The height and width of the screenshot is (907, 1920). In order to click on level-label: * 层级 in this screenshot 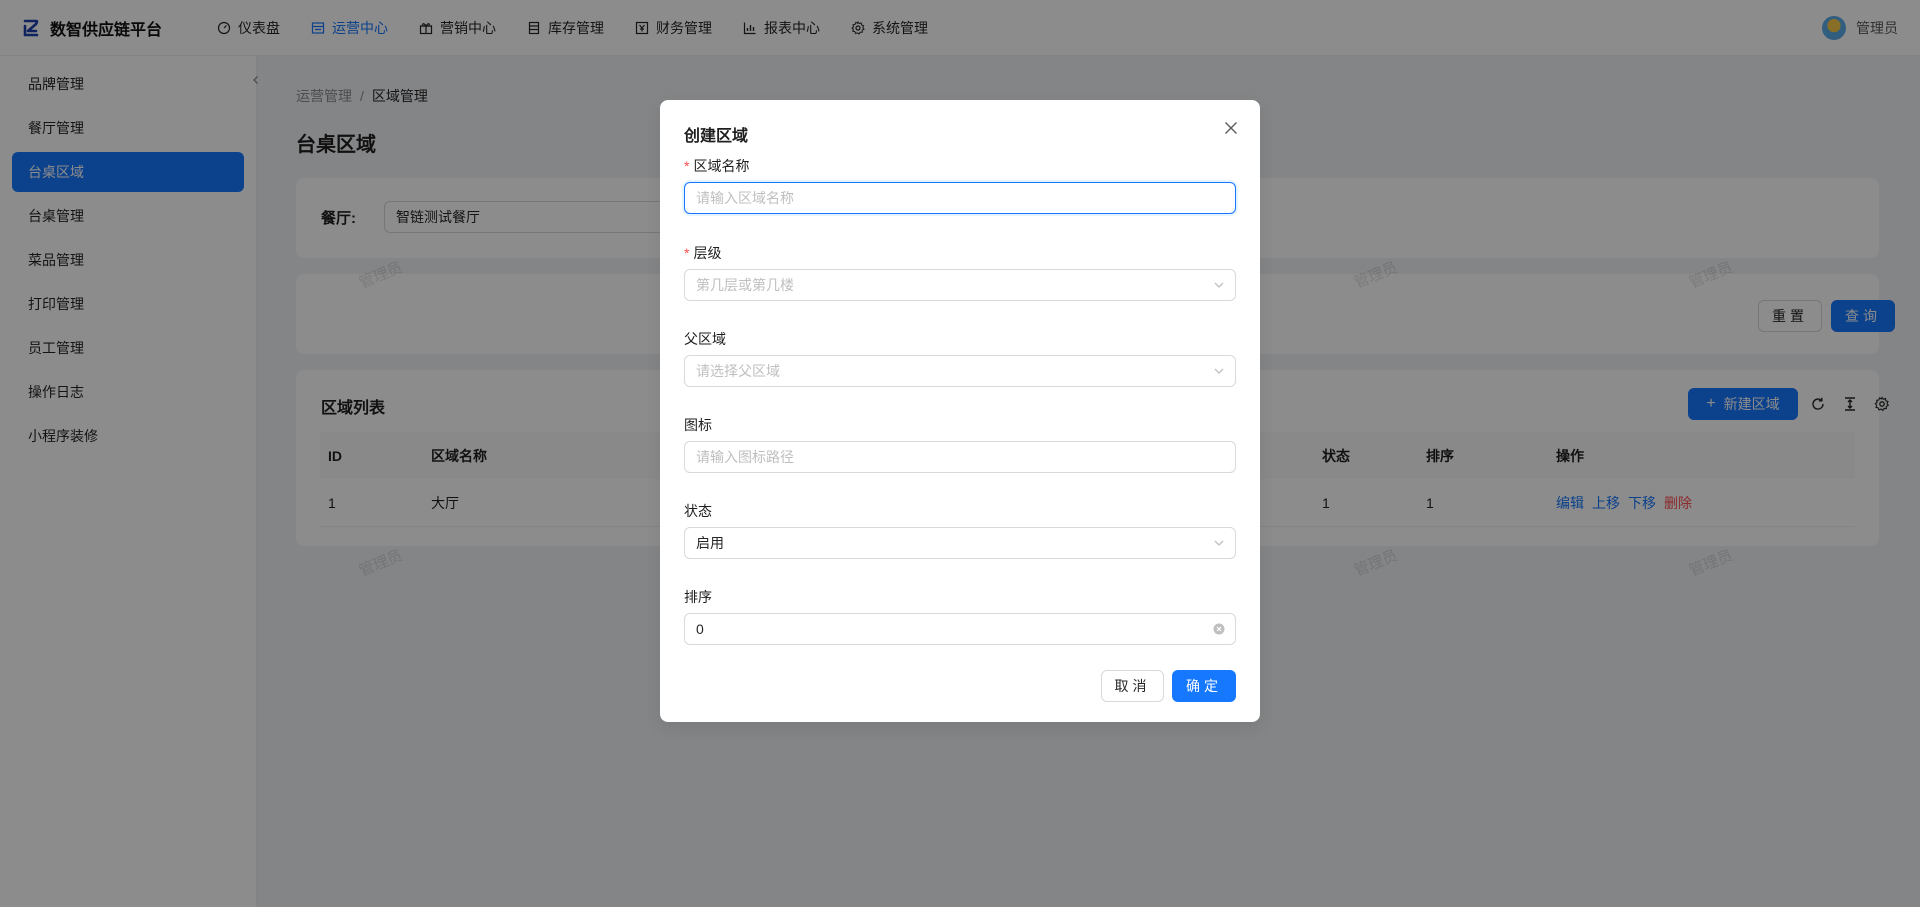, I will do `click(703, 253)`.